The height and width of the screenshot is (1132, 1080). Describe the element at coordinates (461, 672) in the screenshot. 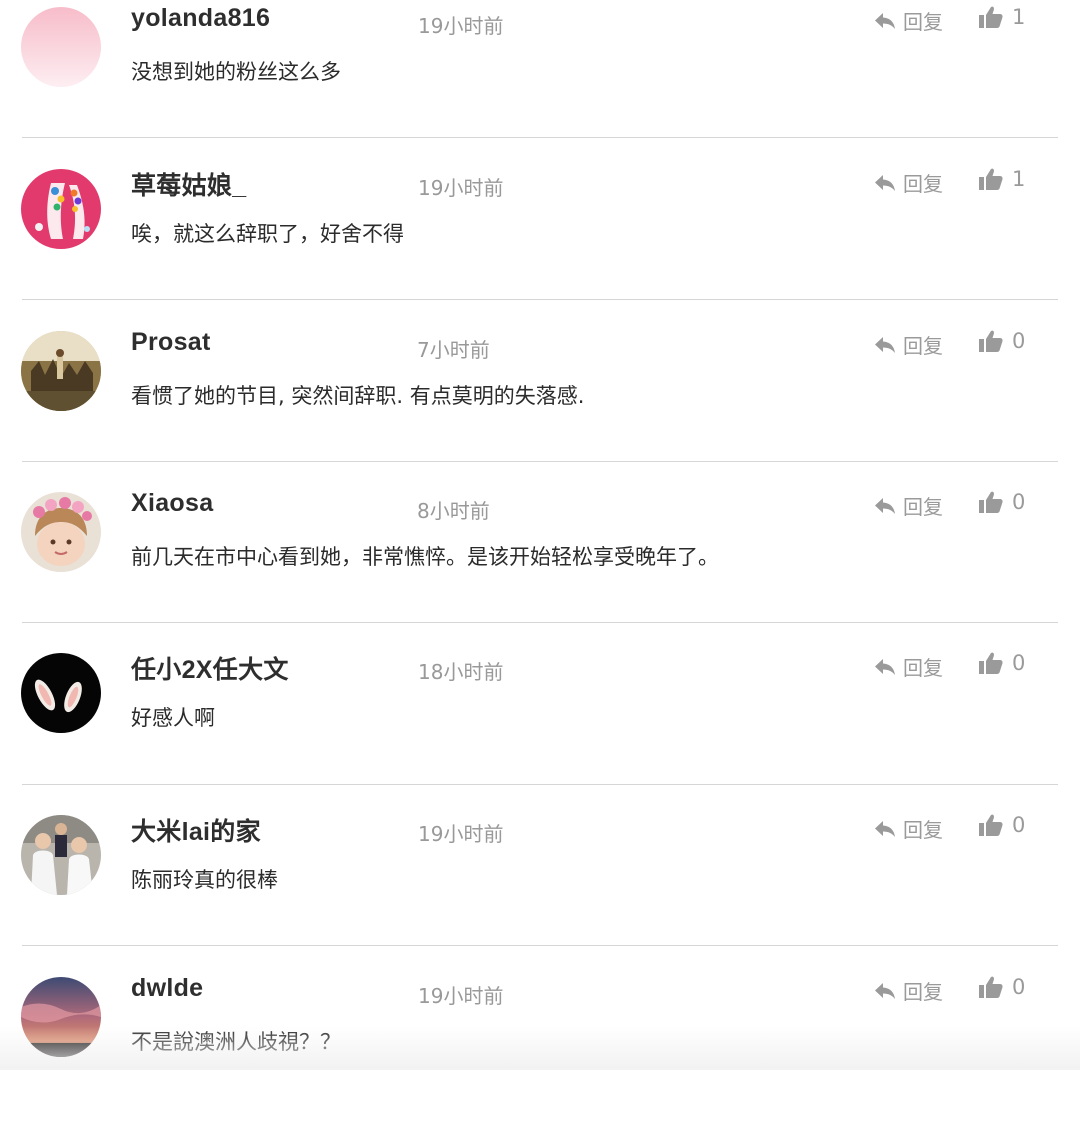

I see `comment-time: 18小时前` at that location.